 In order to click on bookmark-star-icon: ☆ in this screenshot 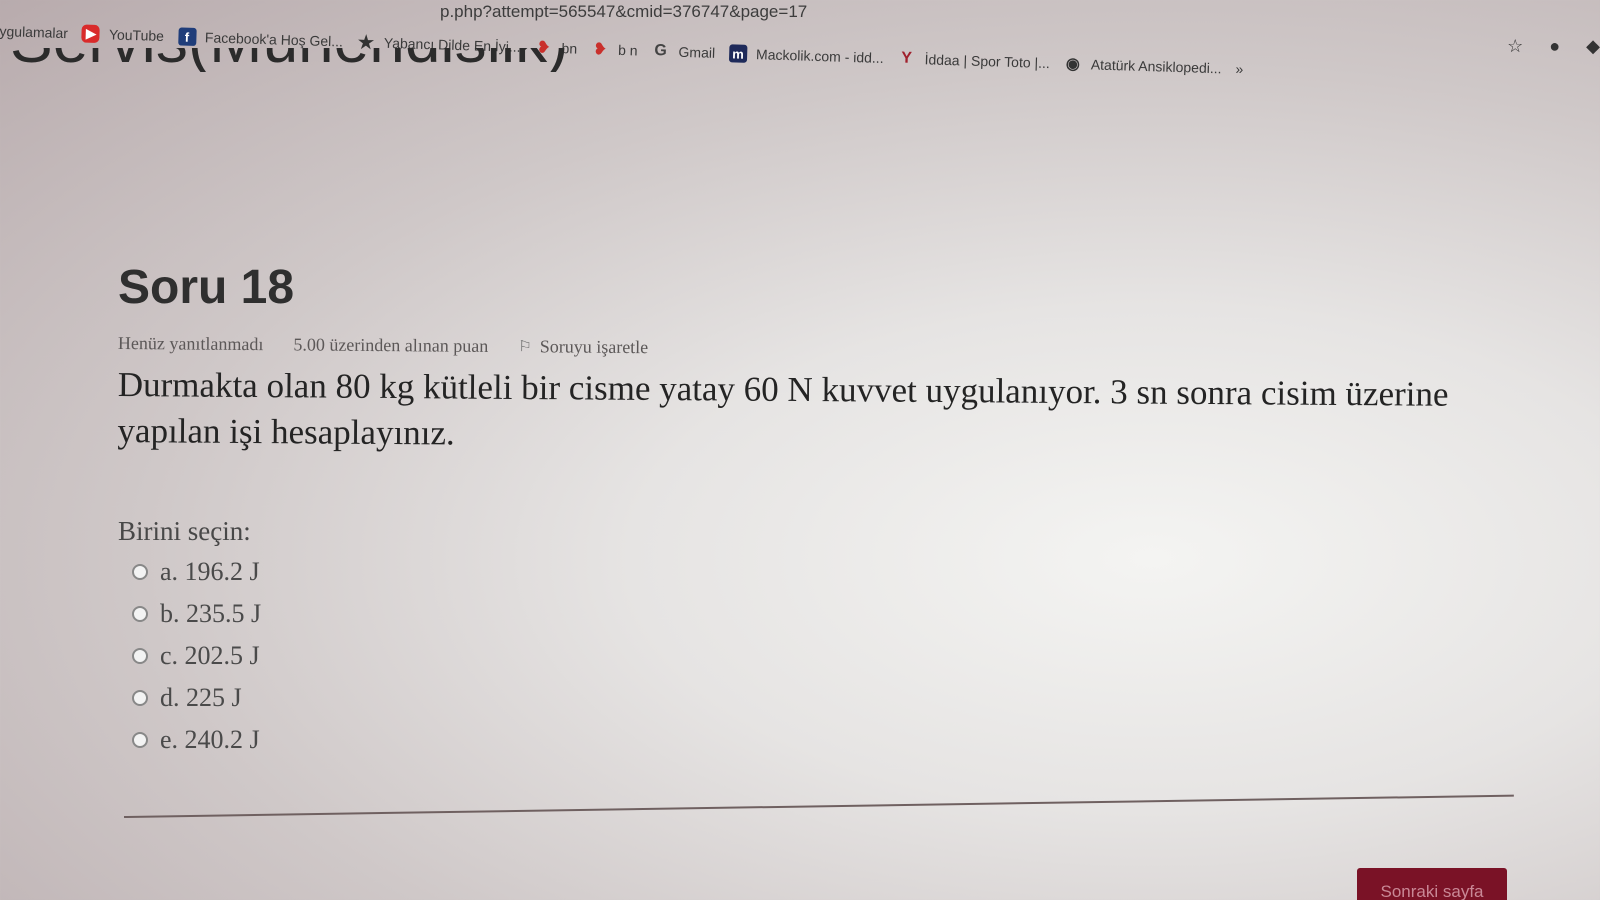, I will do `click(1515, 46)`.